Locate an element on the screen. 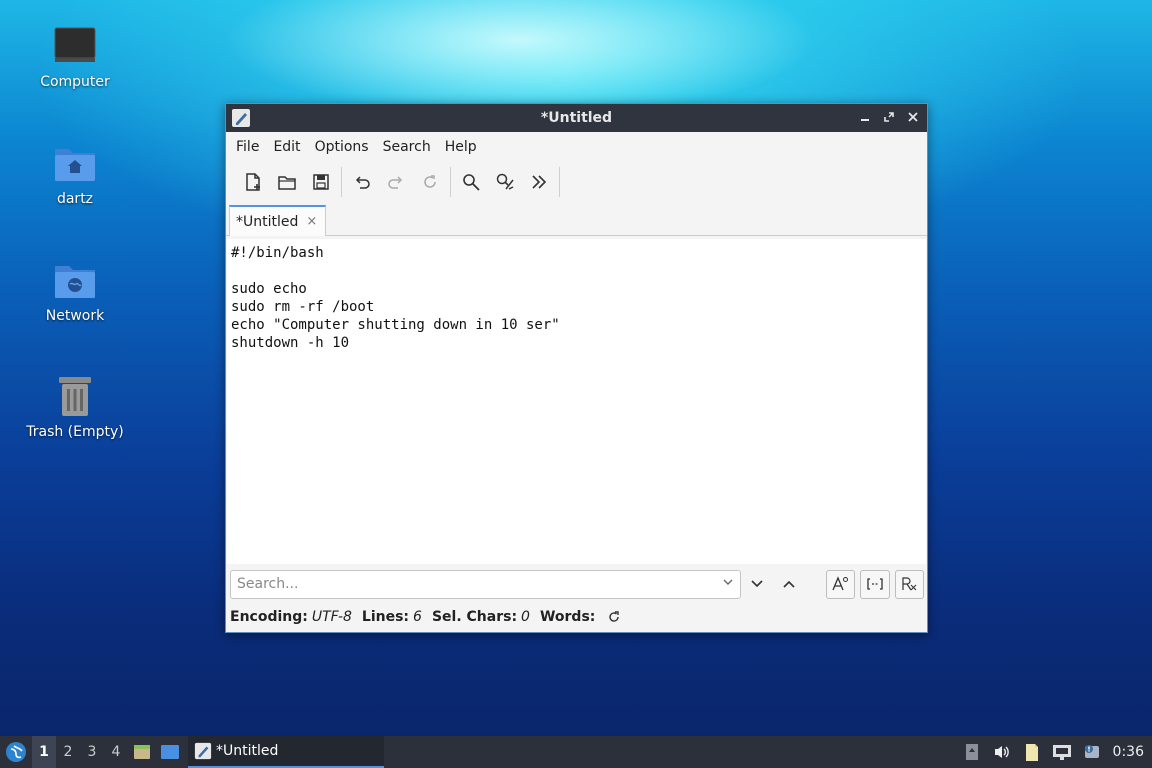 The width and height of the screenshot is (1152, 768). find-previous-icon is located at coordinates (788, 584).